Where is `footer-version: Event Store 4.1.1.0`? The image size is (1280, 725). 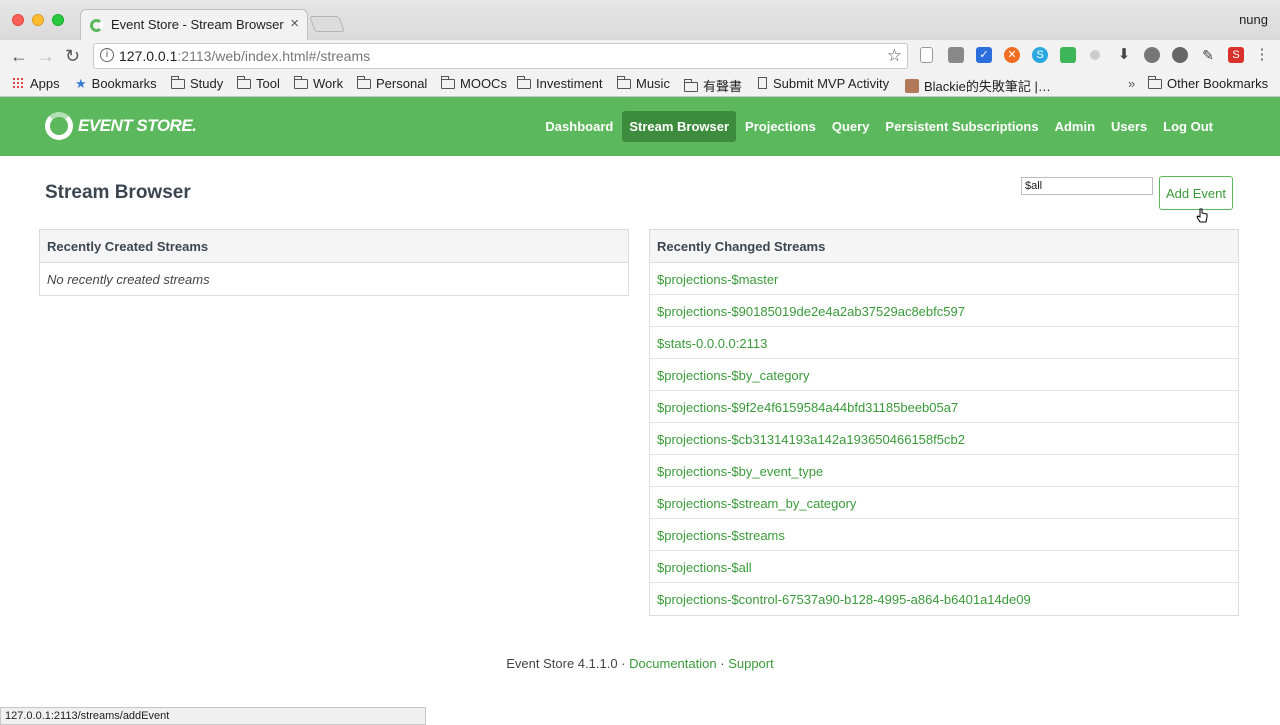
footer-version: Event Store 4.1.1.0 is located at coordinates (562, 663).